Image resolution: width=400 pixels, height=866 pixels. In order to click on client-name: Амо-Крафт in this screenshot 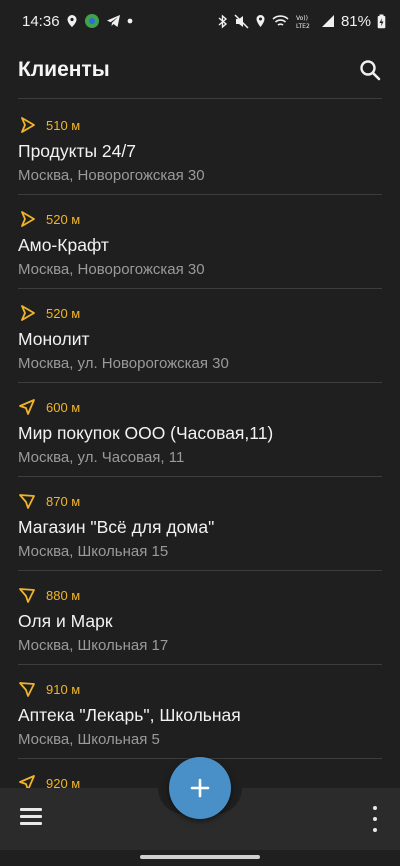, I will do `click(63, 245)`.